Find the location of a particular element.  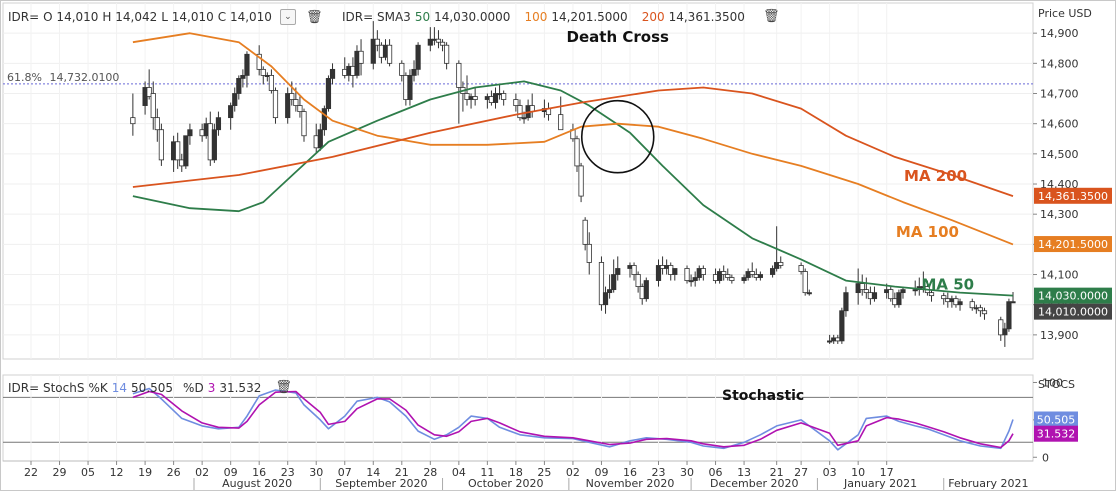

price-y-tick-label: 13,900 is located at coordinates (1059, 335).